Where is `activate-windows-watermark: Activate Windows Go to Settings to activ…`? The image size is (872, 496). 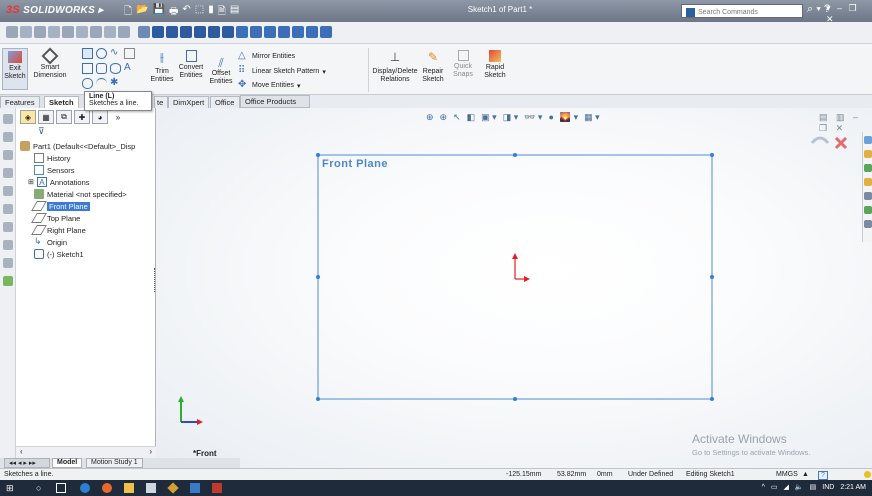 activate-windows-watermark: Activate Windows Go to Settings to activ… is located at coordinates (751, 444).